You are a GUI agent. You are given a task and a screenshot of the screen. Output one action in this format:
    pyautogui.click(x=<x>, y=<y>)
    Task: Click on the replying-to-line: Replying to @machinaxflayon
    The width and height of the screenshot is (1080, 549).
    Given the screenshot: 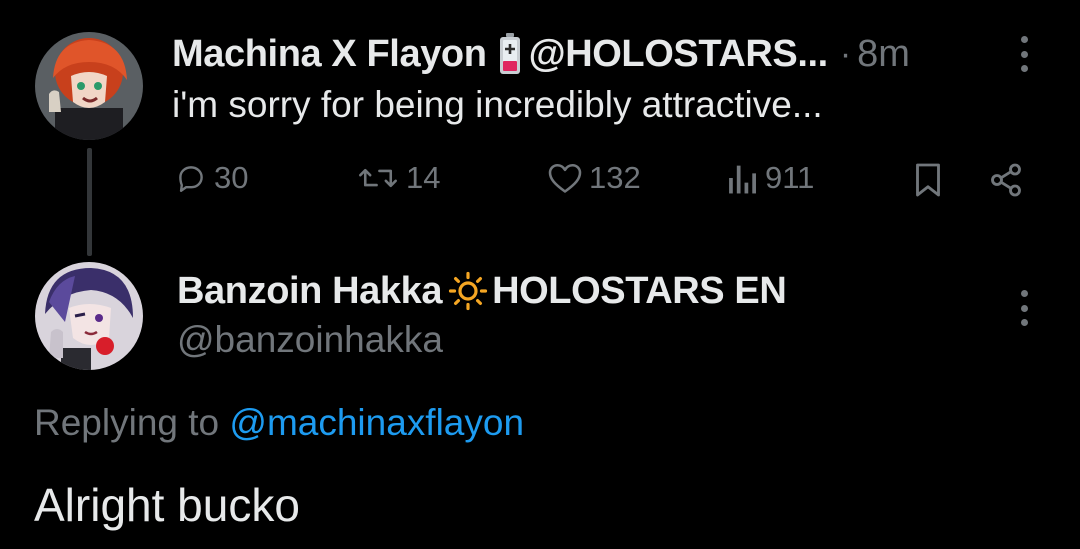 What is the action you would take?
    pyautogui.click(x=279, y=423)
    